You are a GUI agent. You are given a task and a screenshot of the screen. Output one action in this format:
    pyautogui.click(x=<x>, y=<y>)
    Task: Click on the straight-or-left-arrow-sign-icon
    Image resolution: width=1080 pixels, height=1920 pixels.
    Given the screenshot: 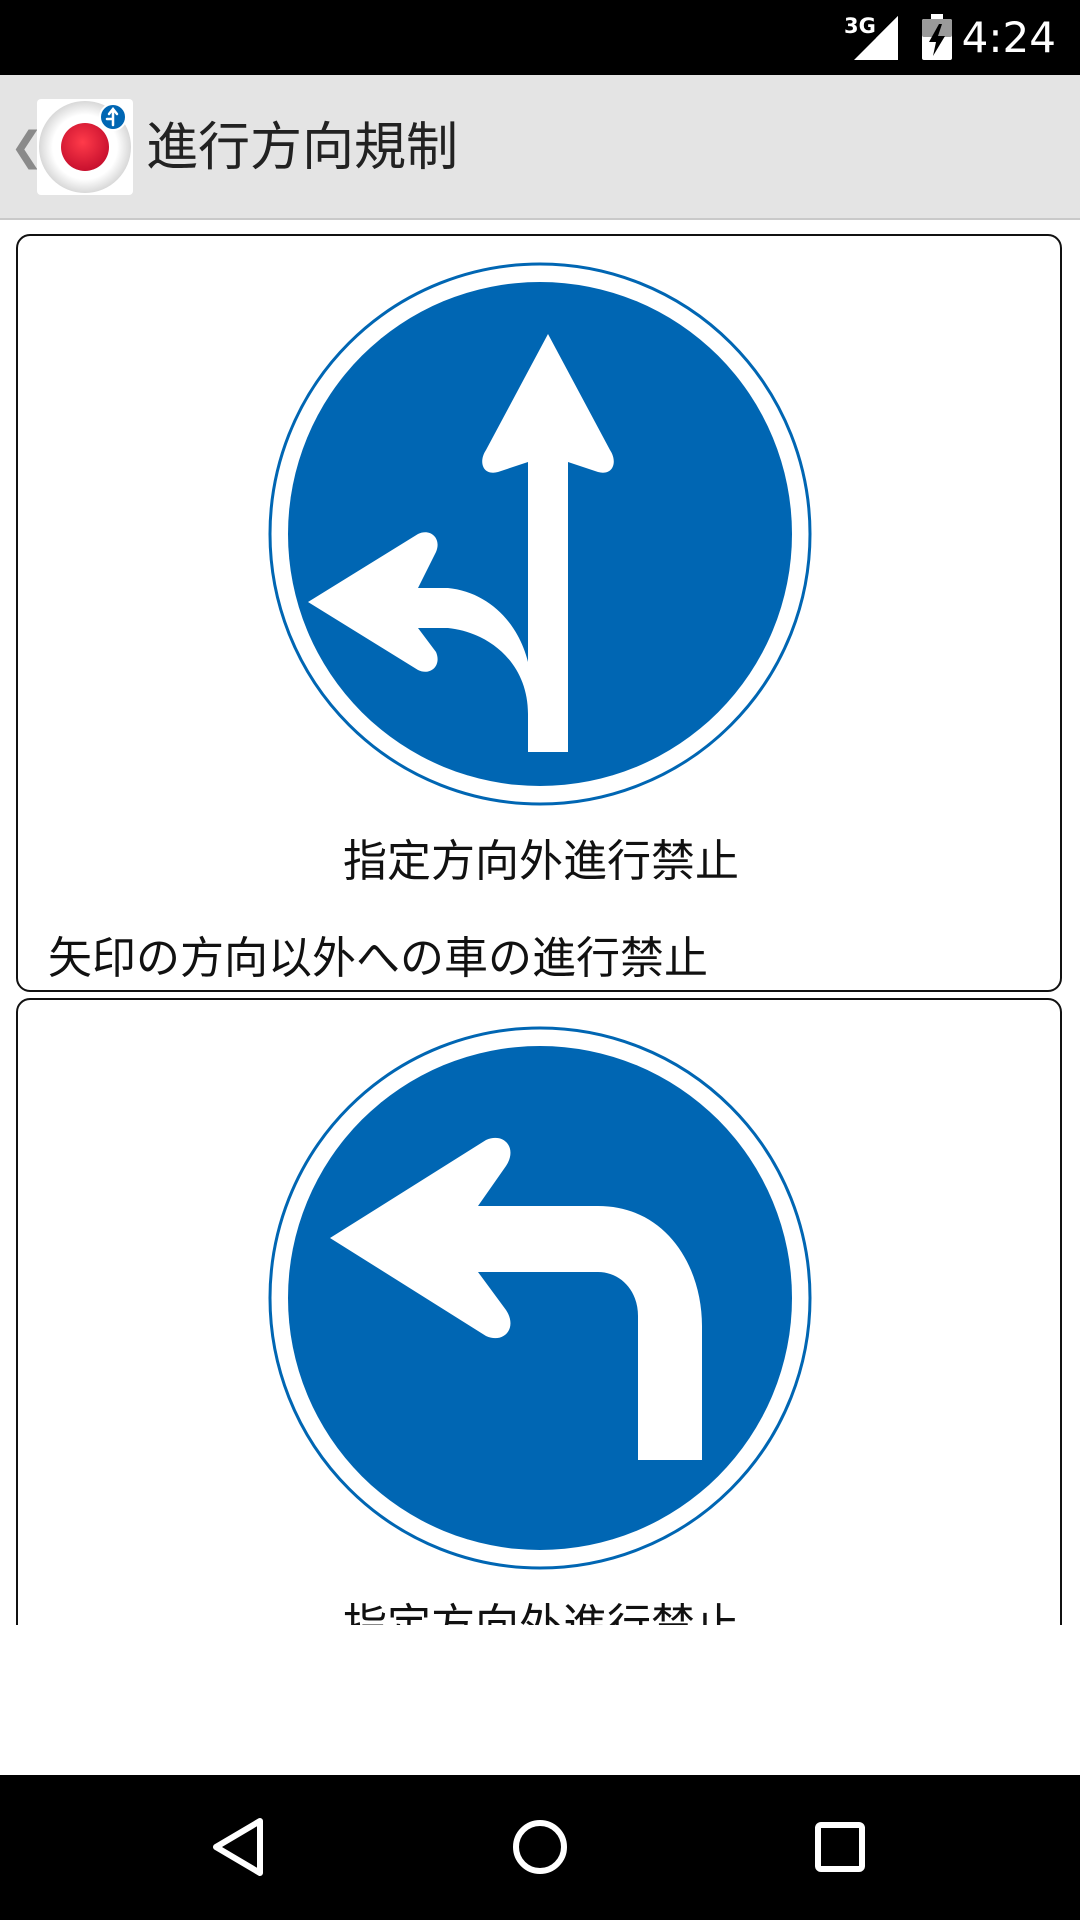 What is the action you would take?
    pyautogui.click(x=540, y=534)
    